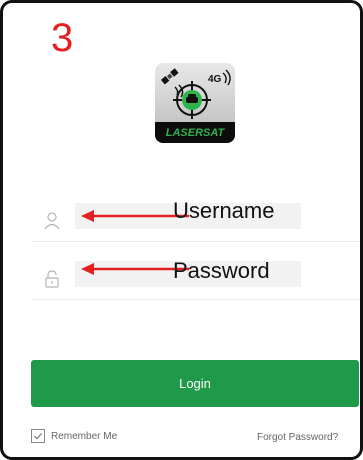  What do you see at coordinates (195, 383) in the screenshot?
I see `login-button: Login` at bounding box center [195, 383].